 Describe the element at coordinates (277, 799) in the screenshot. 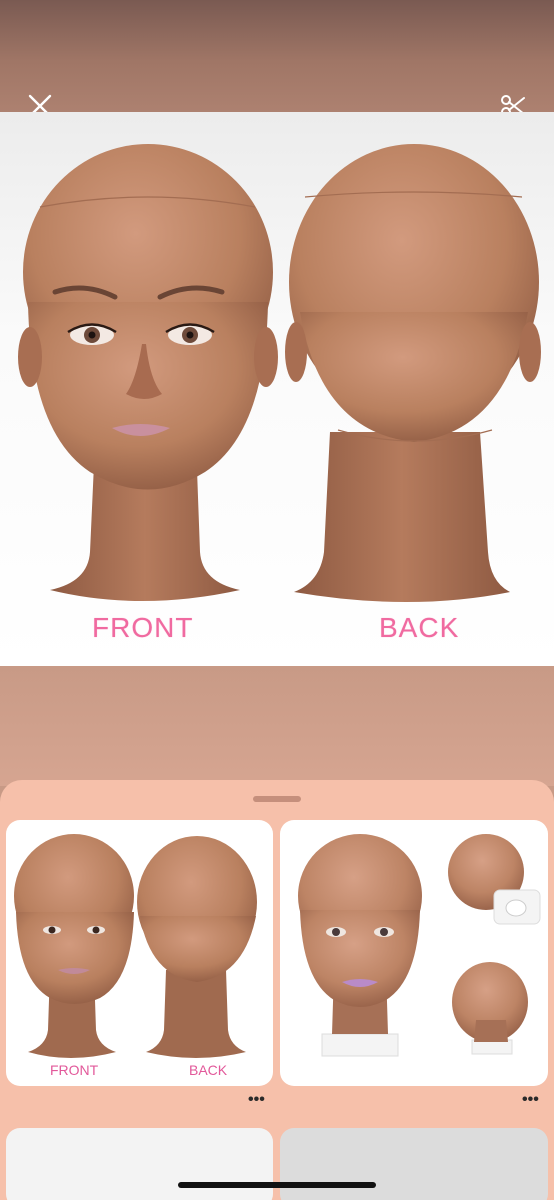

I see `sheet-drag-handle` at that location.